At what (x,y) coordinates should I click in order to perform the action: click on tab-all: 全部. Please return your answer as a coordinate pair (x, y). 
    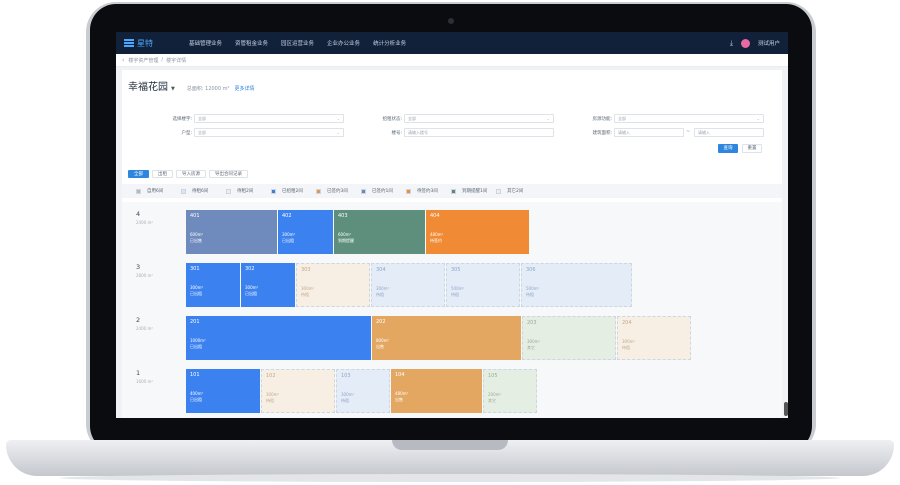
    Looking at the image, I should click on (138, 174).